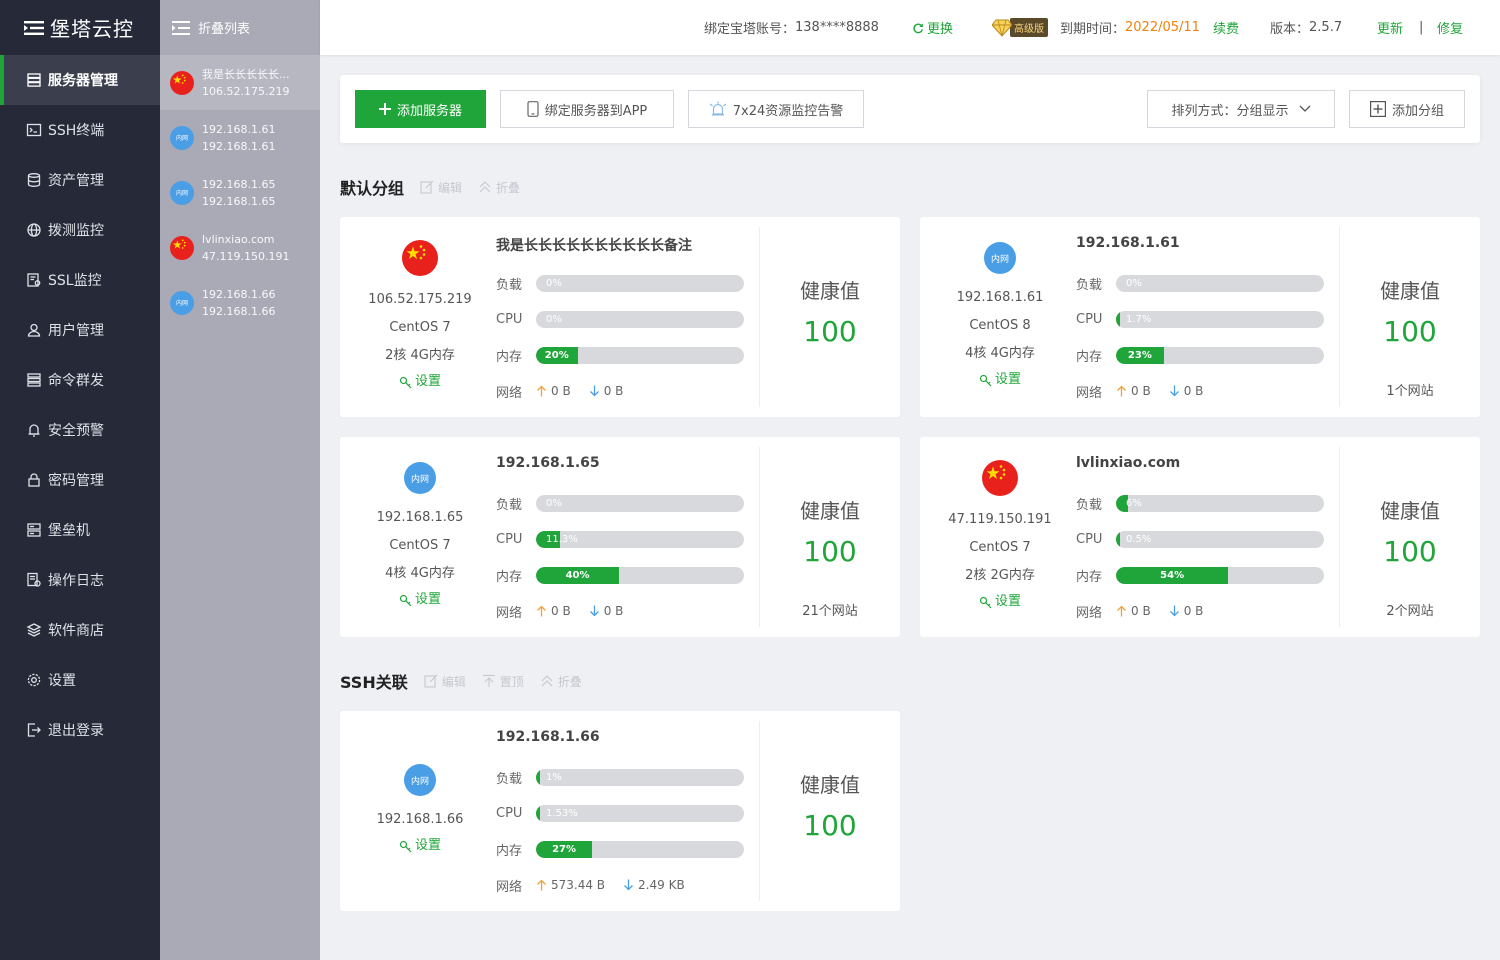 The image size is (1500, 960). Describe the element at coordinates (626, 849) in the screenshot. I see `metric-mem: 内存 27%` at that location.